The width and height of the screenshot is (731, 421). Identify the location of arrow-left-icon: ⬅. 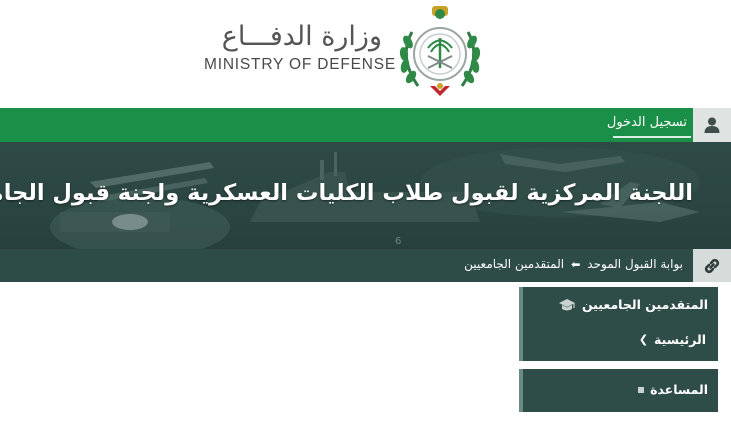
(576, 264).